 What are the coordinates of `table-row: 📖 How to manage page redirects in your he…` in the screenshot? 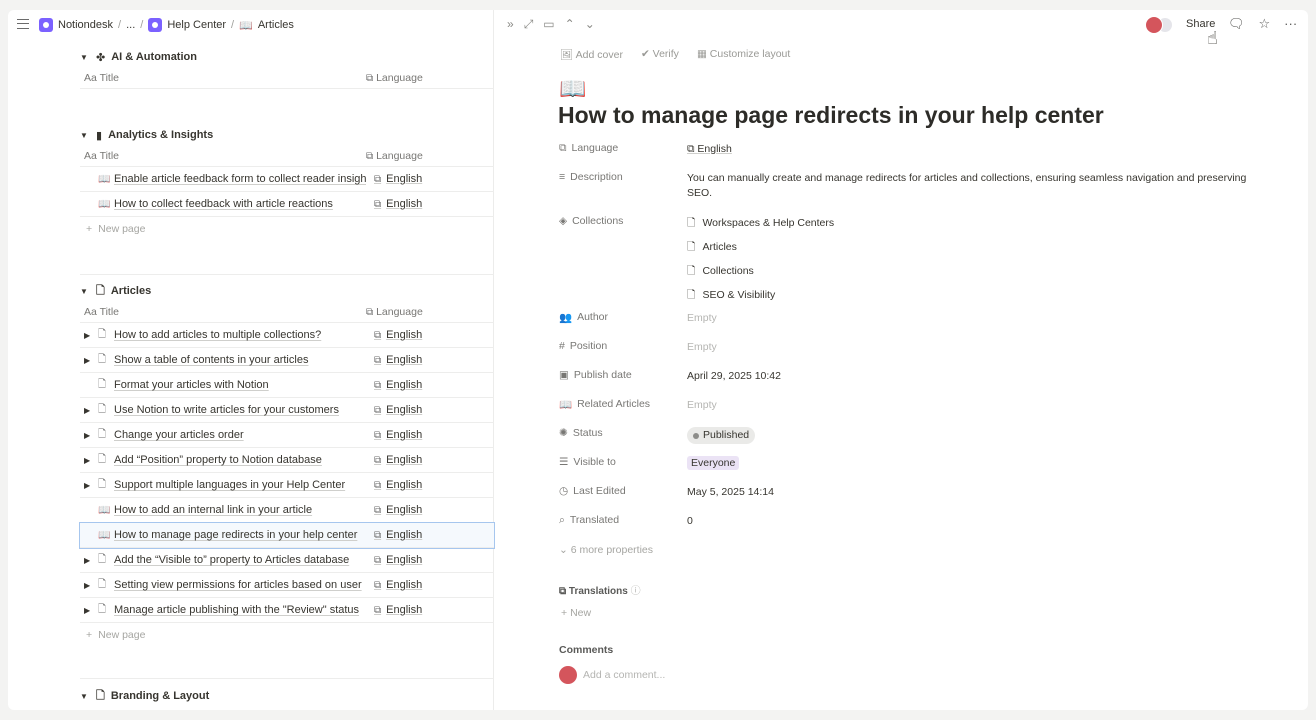 It's located at (287, 535).